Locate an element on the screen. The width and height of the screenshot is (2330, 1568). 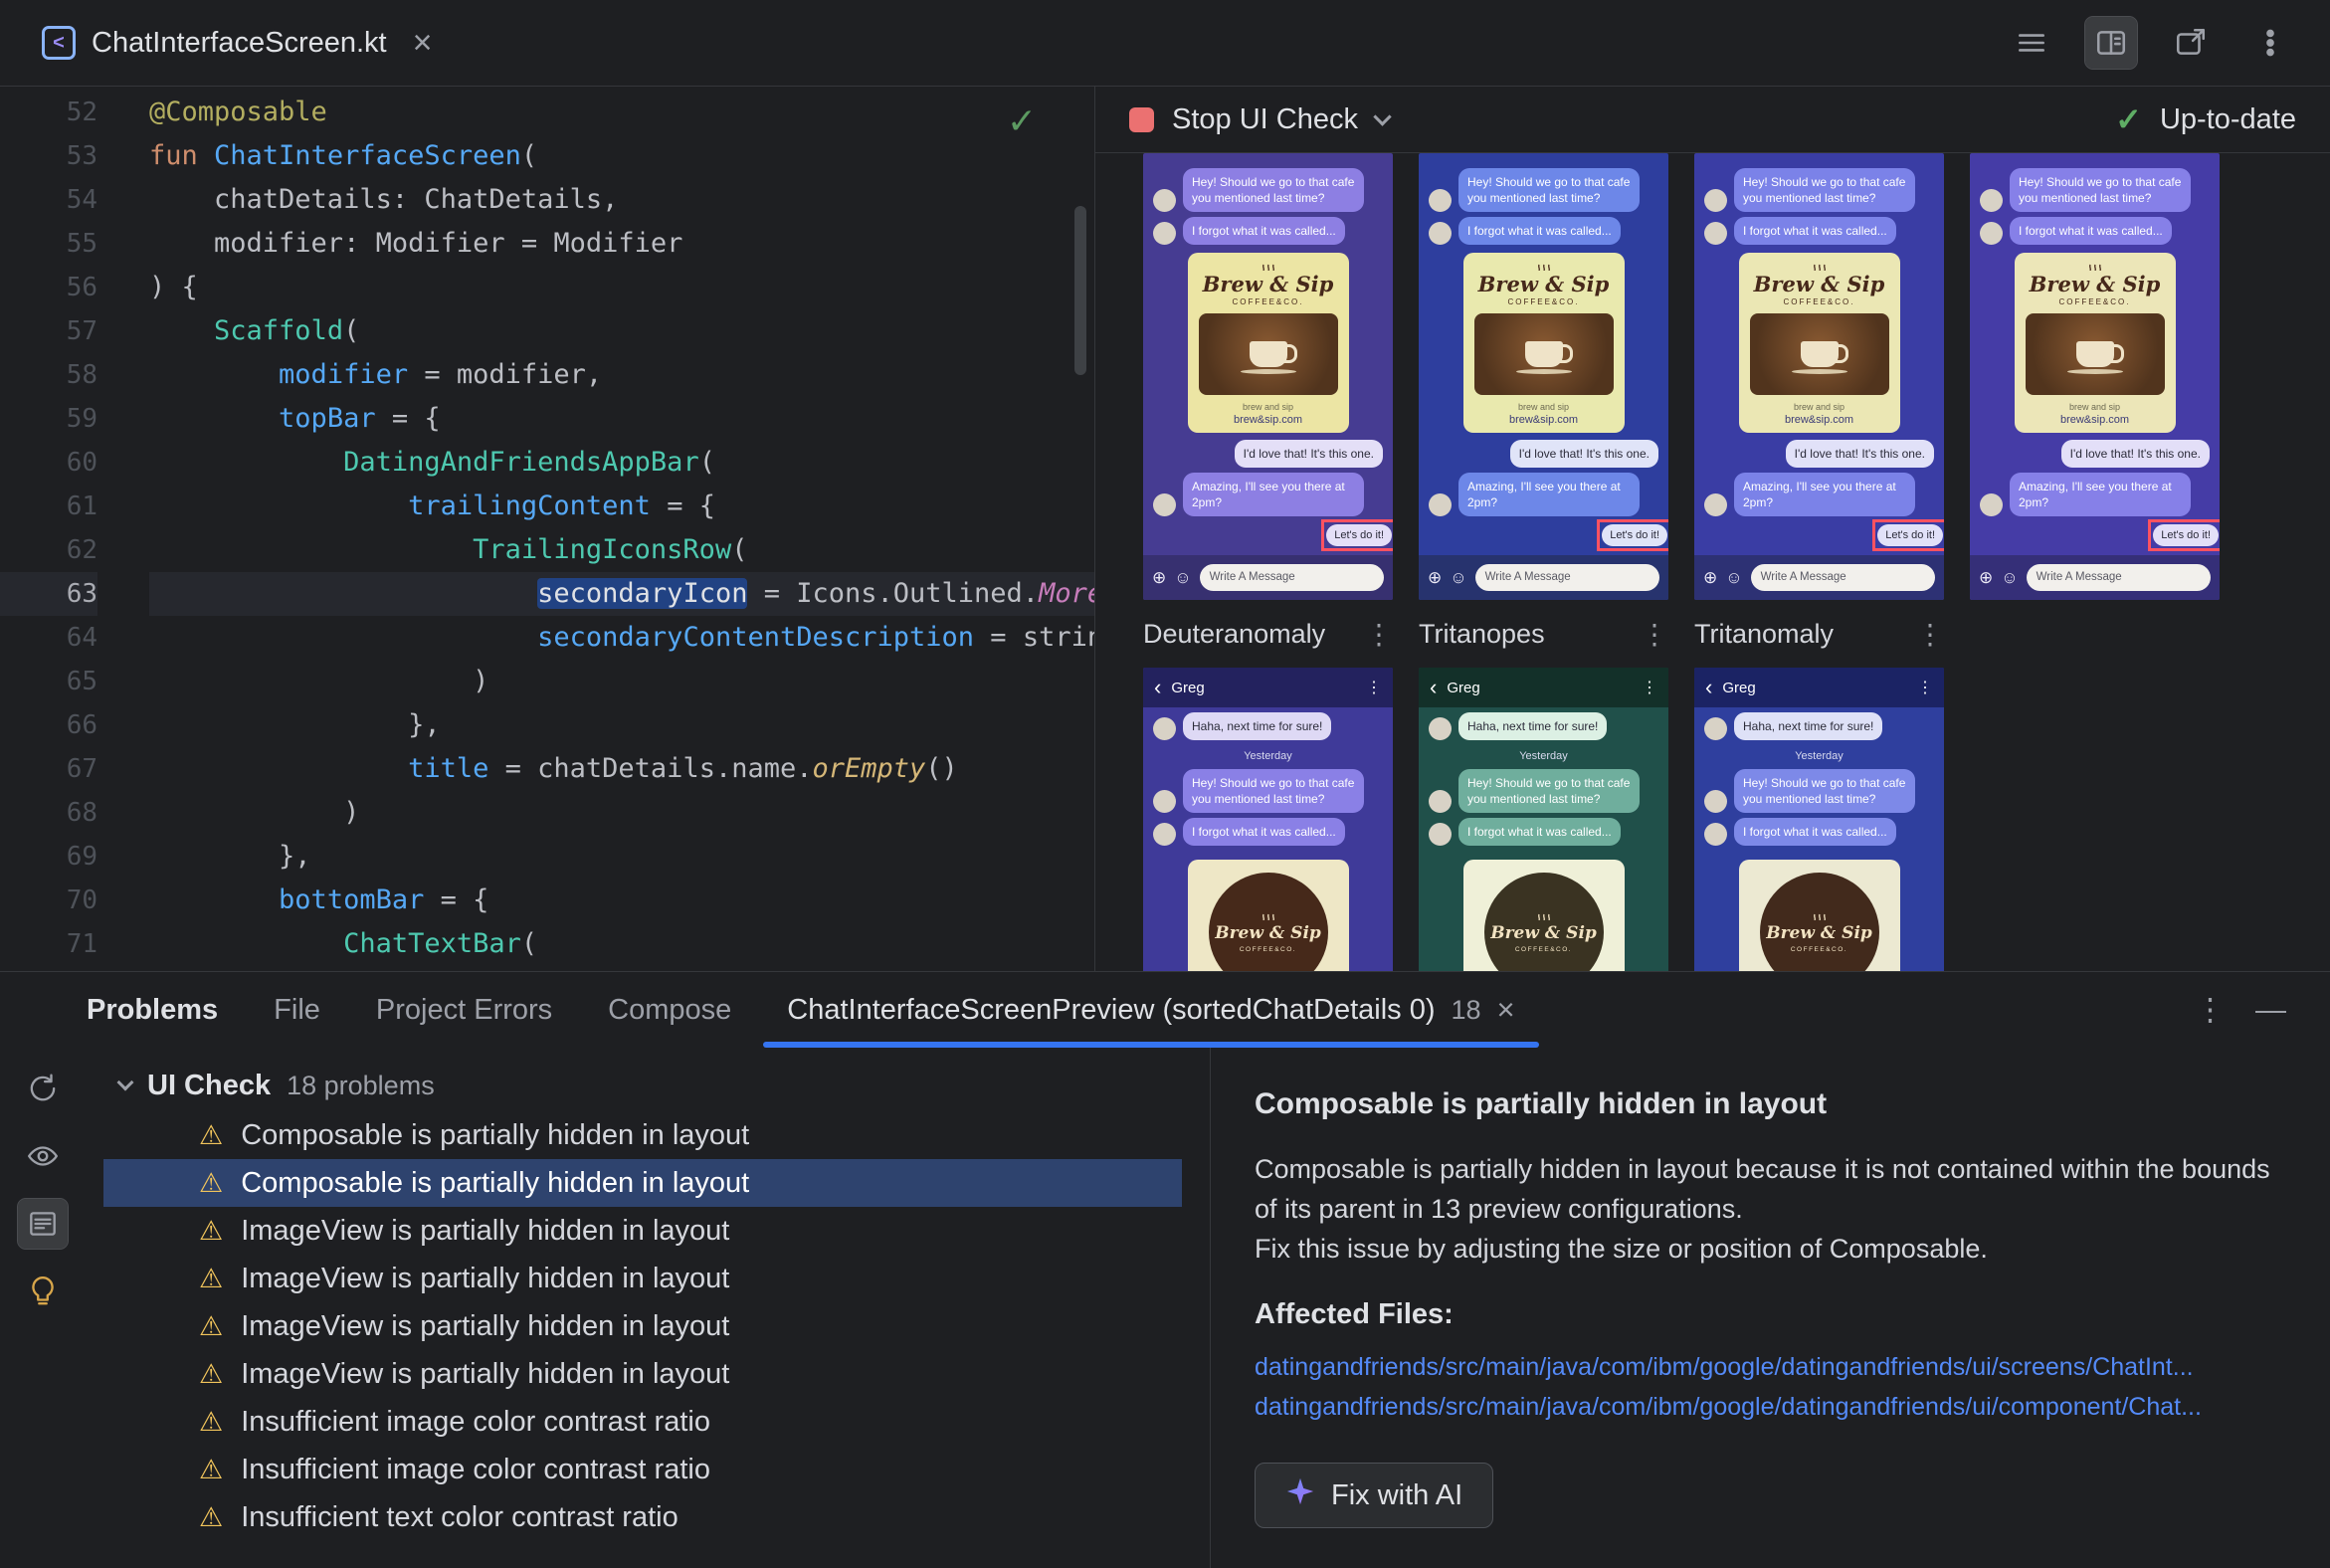
line-number: 56 is located at coordinates (48, 287).